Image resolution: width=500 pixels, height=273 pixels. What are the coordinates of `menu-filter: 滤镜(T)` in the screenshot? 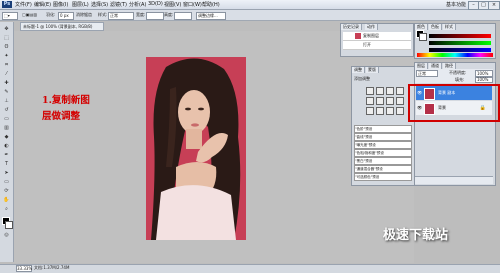 It's located at (118, 4).